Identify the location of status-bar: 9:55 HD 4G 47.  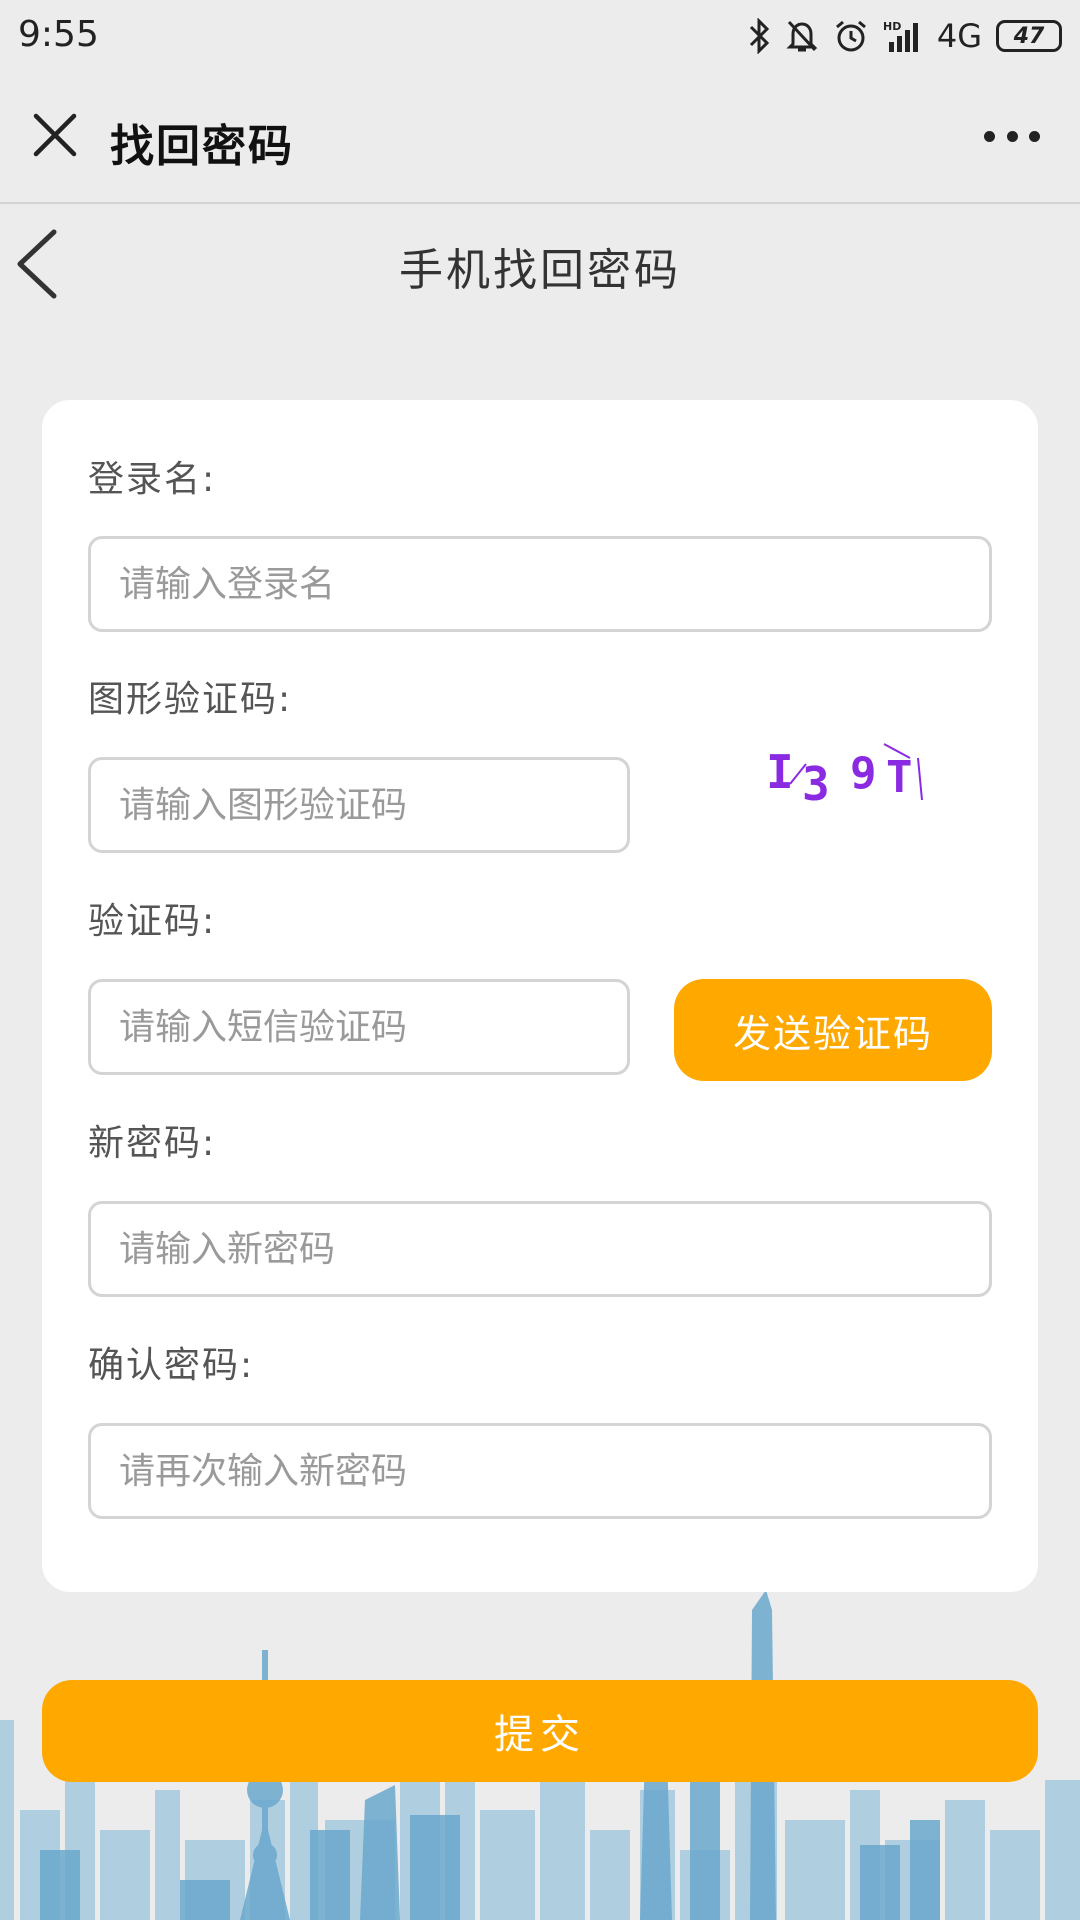
(540, 36).